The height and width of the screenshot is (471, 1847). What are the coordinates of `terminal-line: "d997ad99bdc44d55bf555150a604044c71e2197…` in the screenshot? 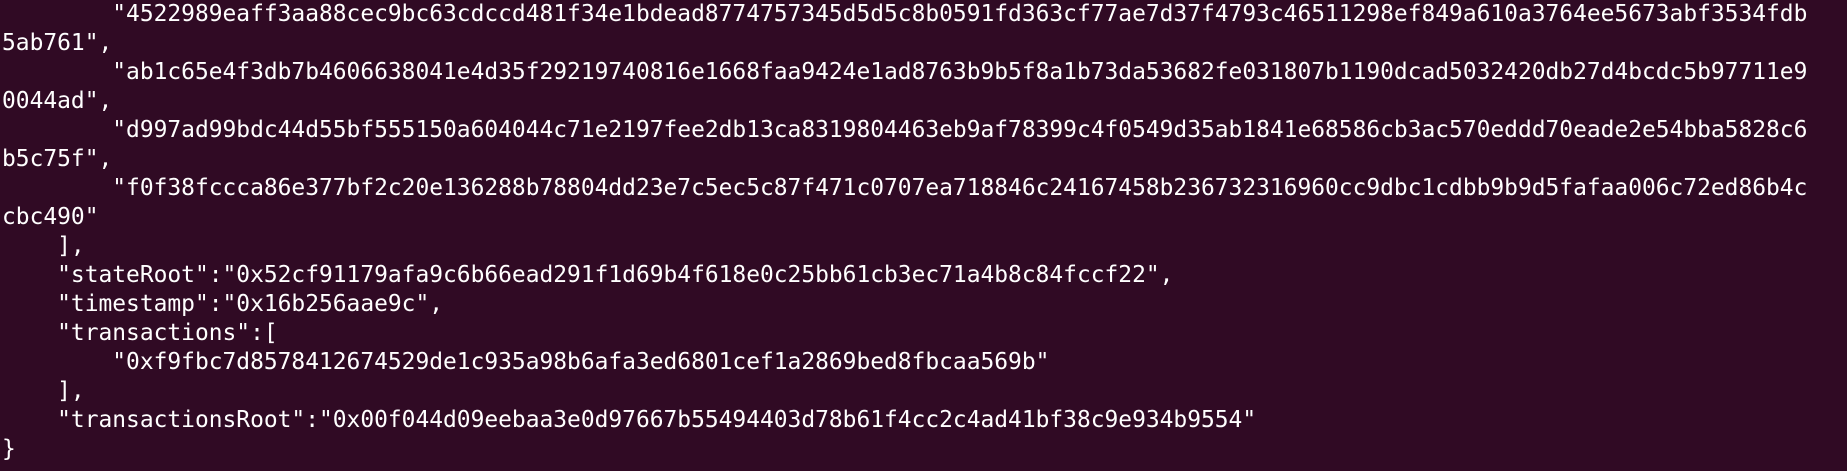 It's located at (905, 130).